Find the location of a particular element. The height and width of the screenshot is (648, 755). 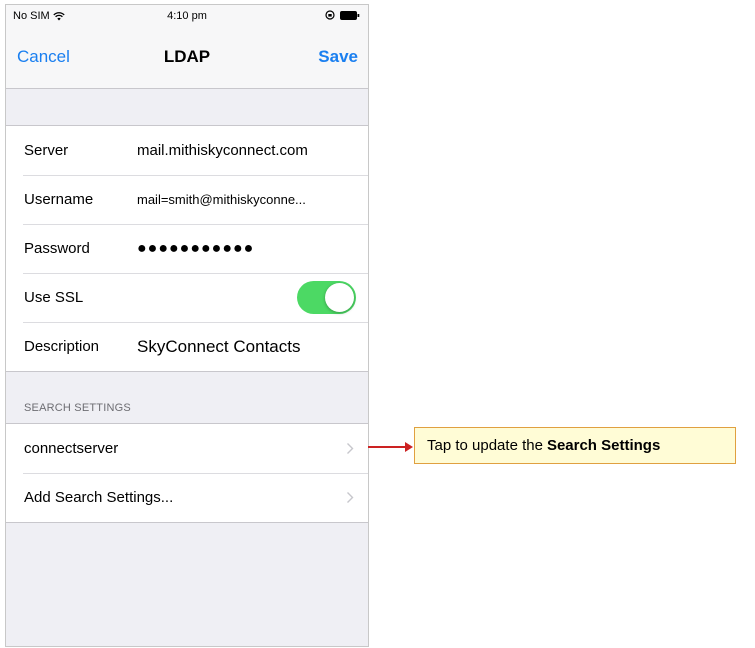

search-item-connectserver: connectserver is located at coordinates (187, 448).